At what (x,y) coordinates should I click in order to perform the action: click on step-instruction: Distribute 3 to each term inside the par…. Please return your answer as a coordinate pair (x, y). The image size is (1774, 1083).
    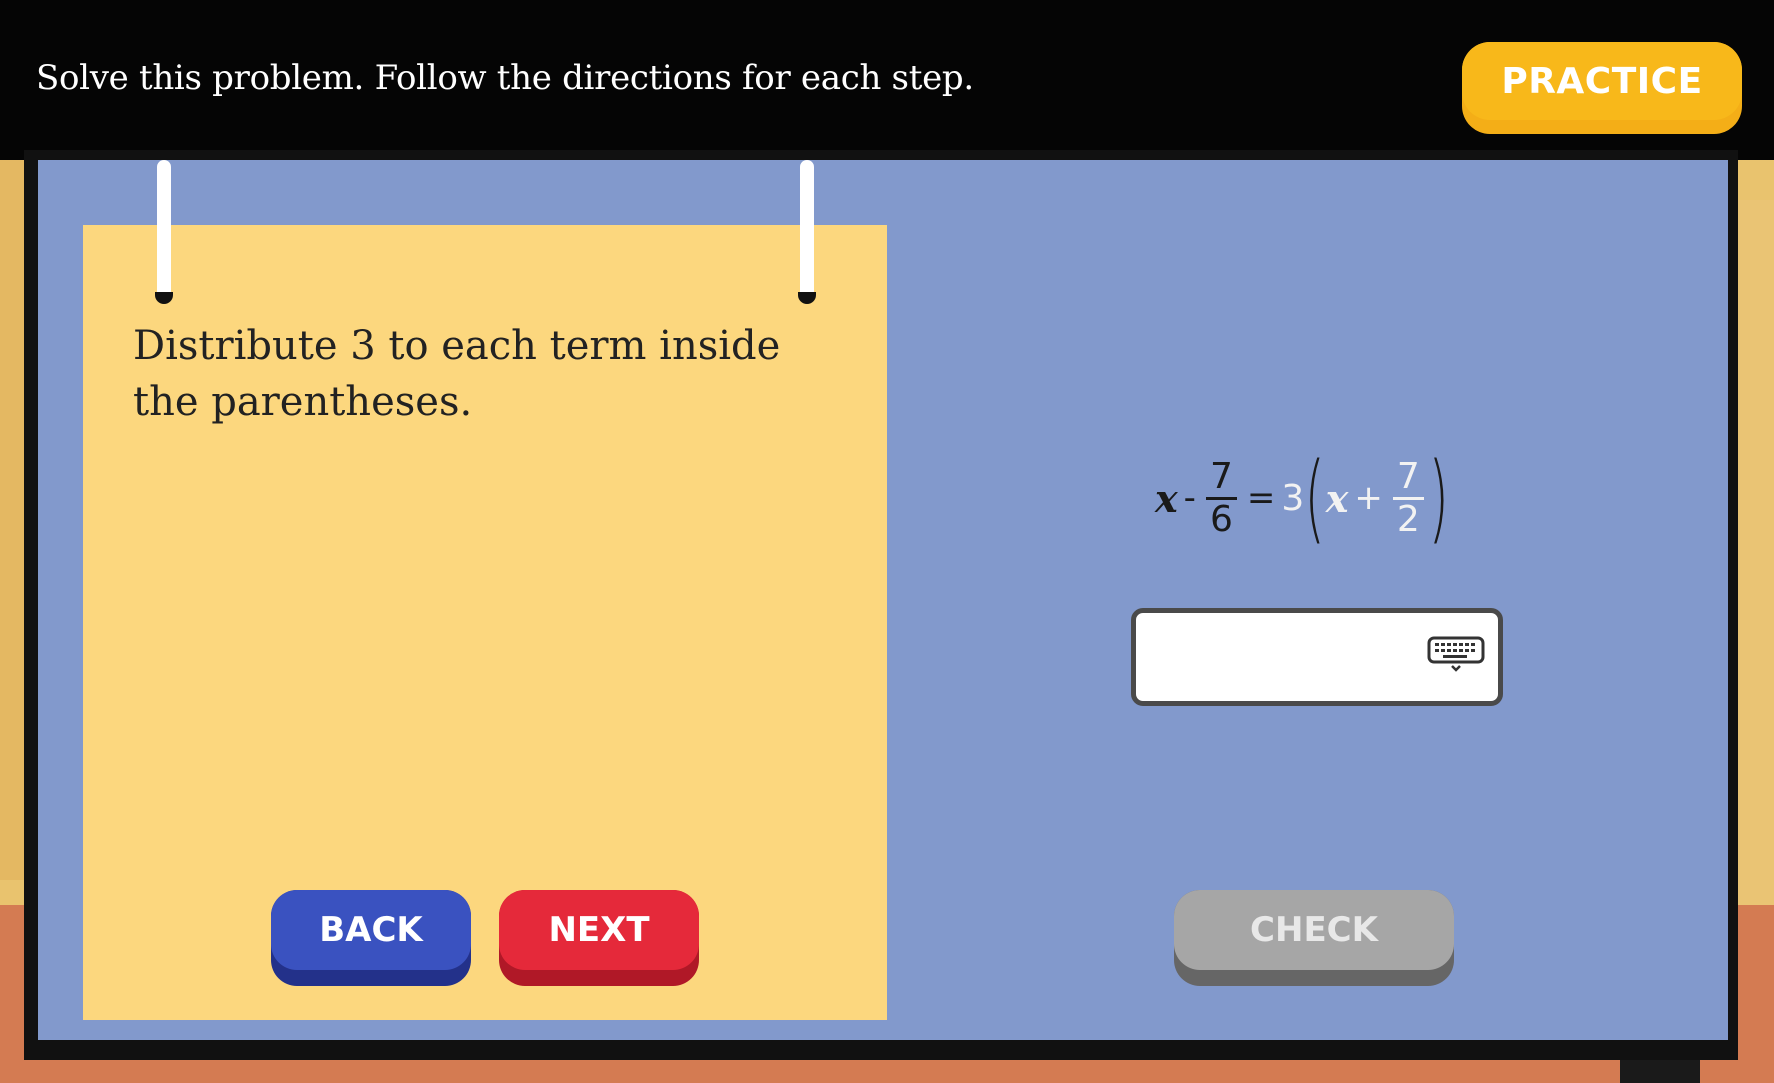
    Looking at the image, I should click on (457, 374).